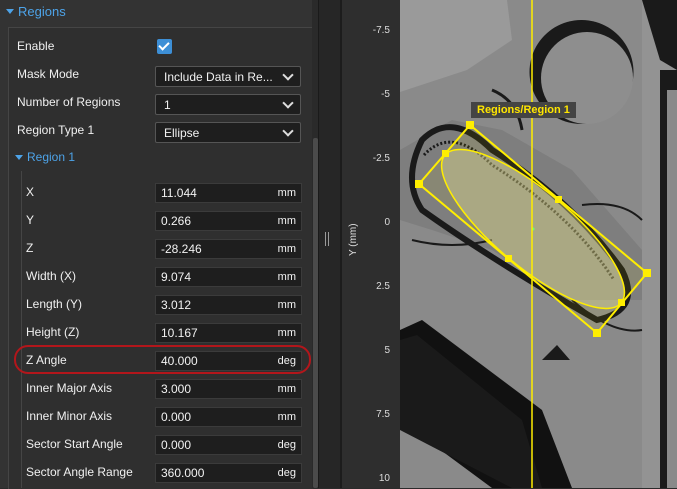 The width and height of the screenshot is (677, 489). Describe the element at coordinates (42, 11) in the screenshot. I see `regions-section-title: Regions` at that location.